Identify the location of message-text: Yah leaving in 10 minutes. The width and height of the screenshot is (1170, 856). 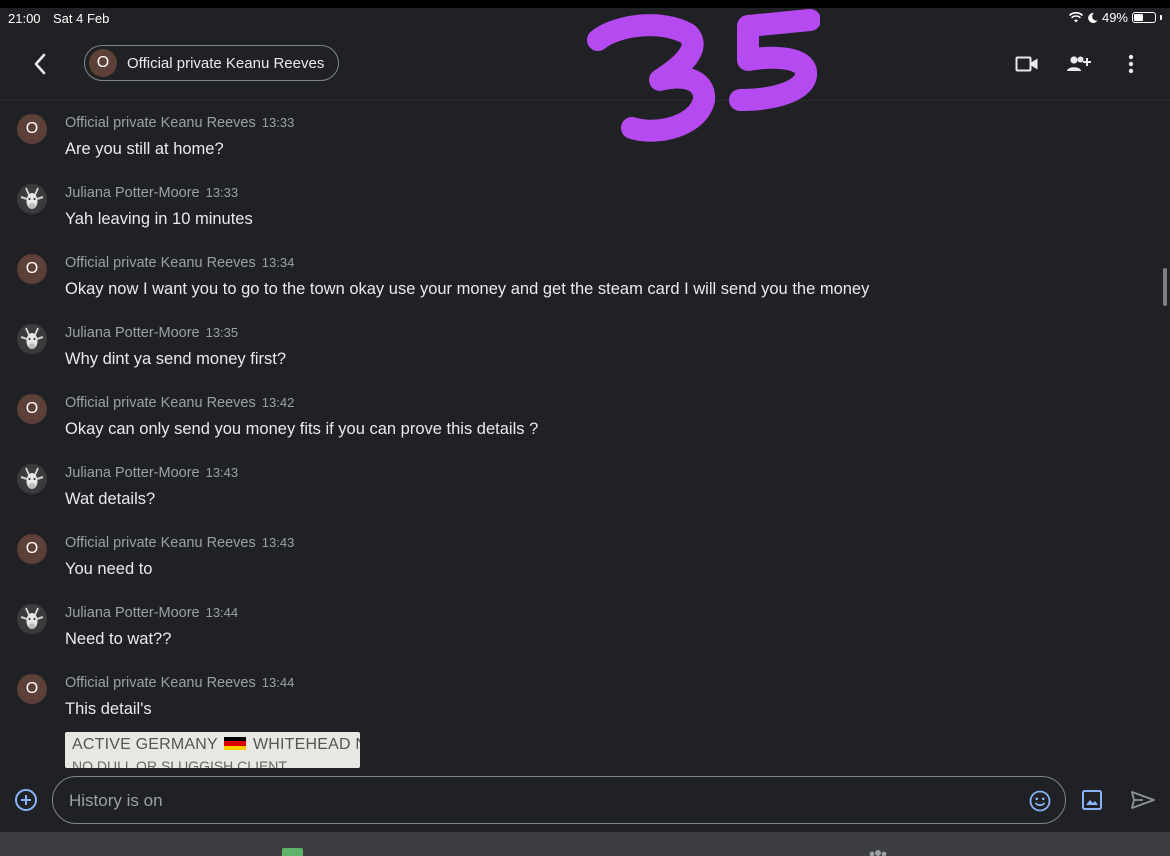
(159, 219).